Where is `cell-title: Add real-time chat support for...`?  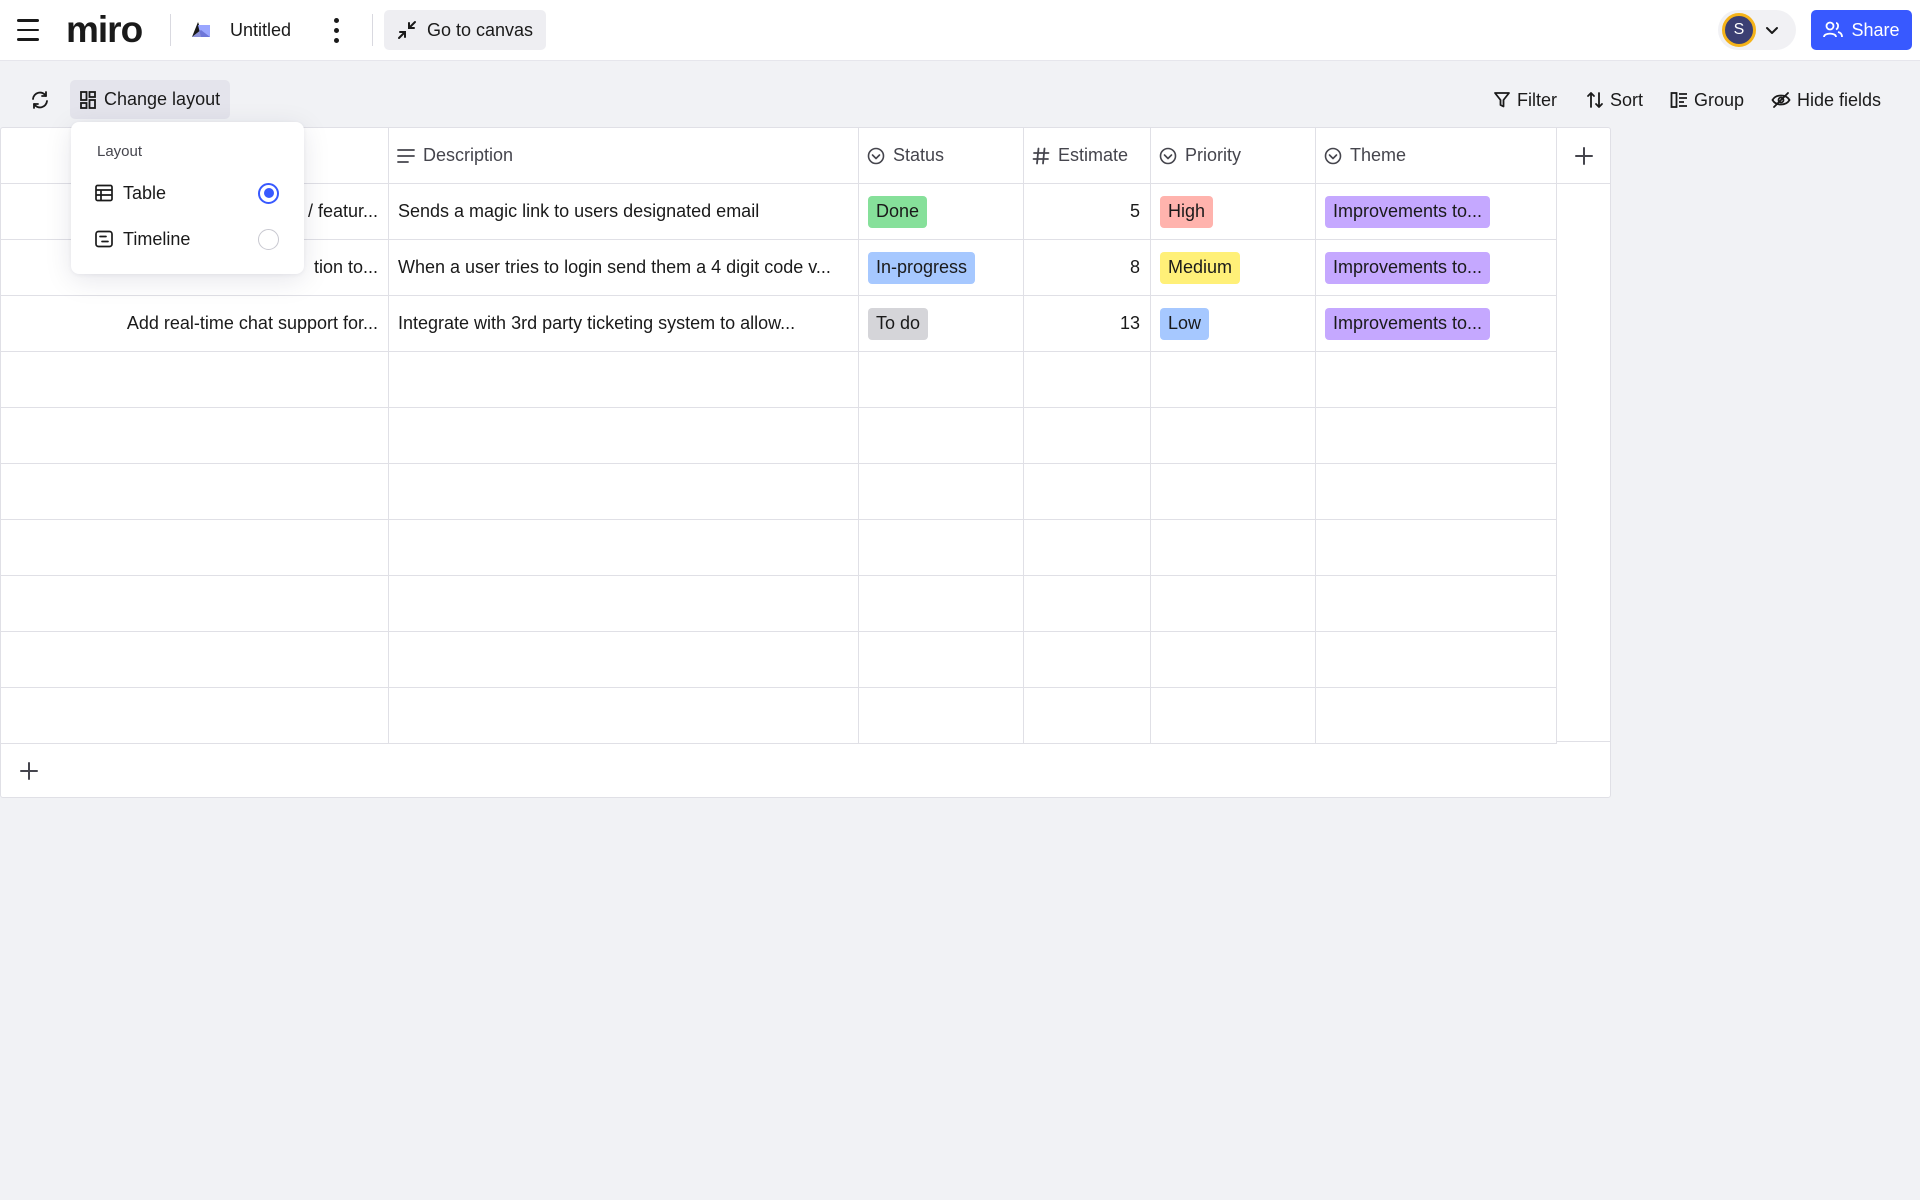
cell-title: Add real-time chat support for... is located at coordinates (195, 324).